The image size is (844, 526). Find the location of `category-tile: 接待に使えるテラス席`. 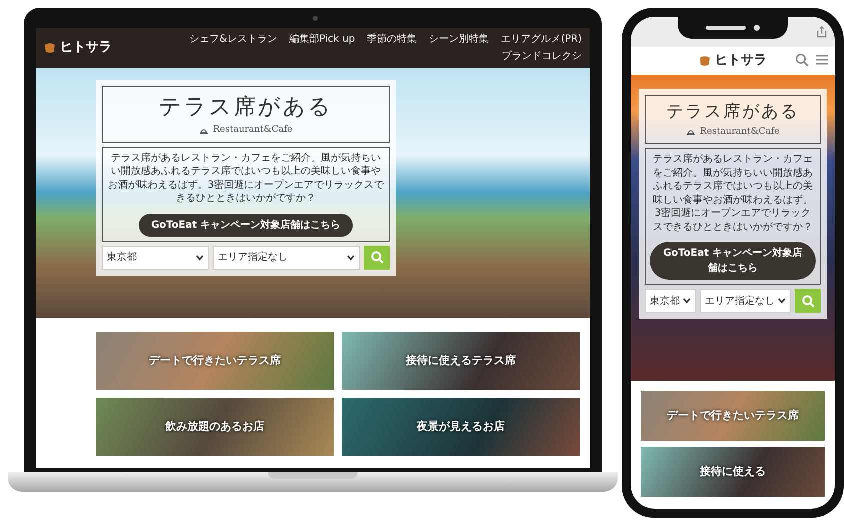

category-tile: 接待に使えるテラス席 is located at coordinates (461, 361).